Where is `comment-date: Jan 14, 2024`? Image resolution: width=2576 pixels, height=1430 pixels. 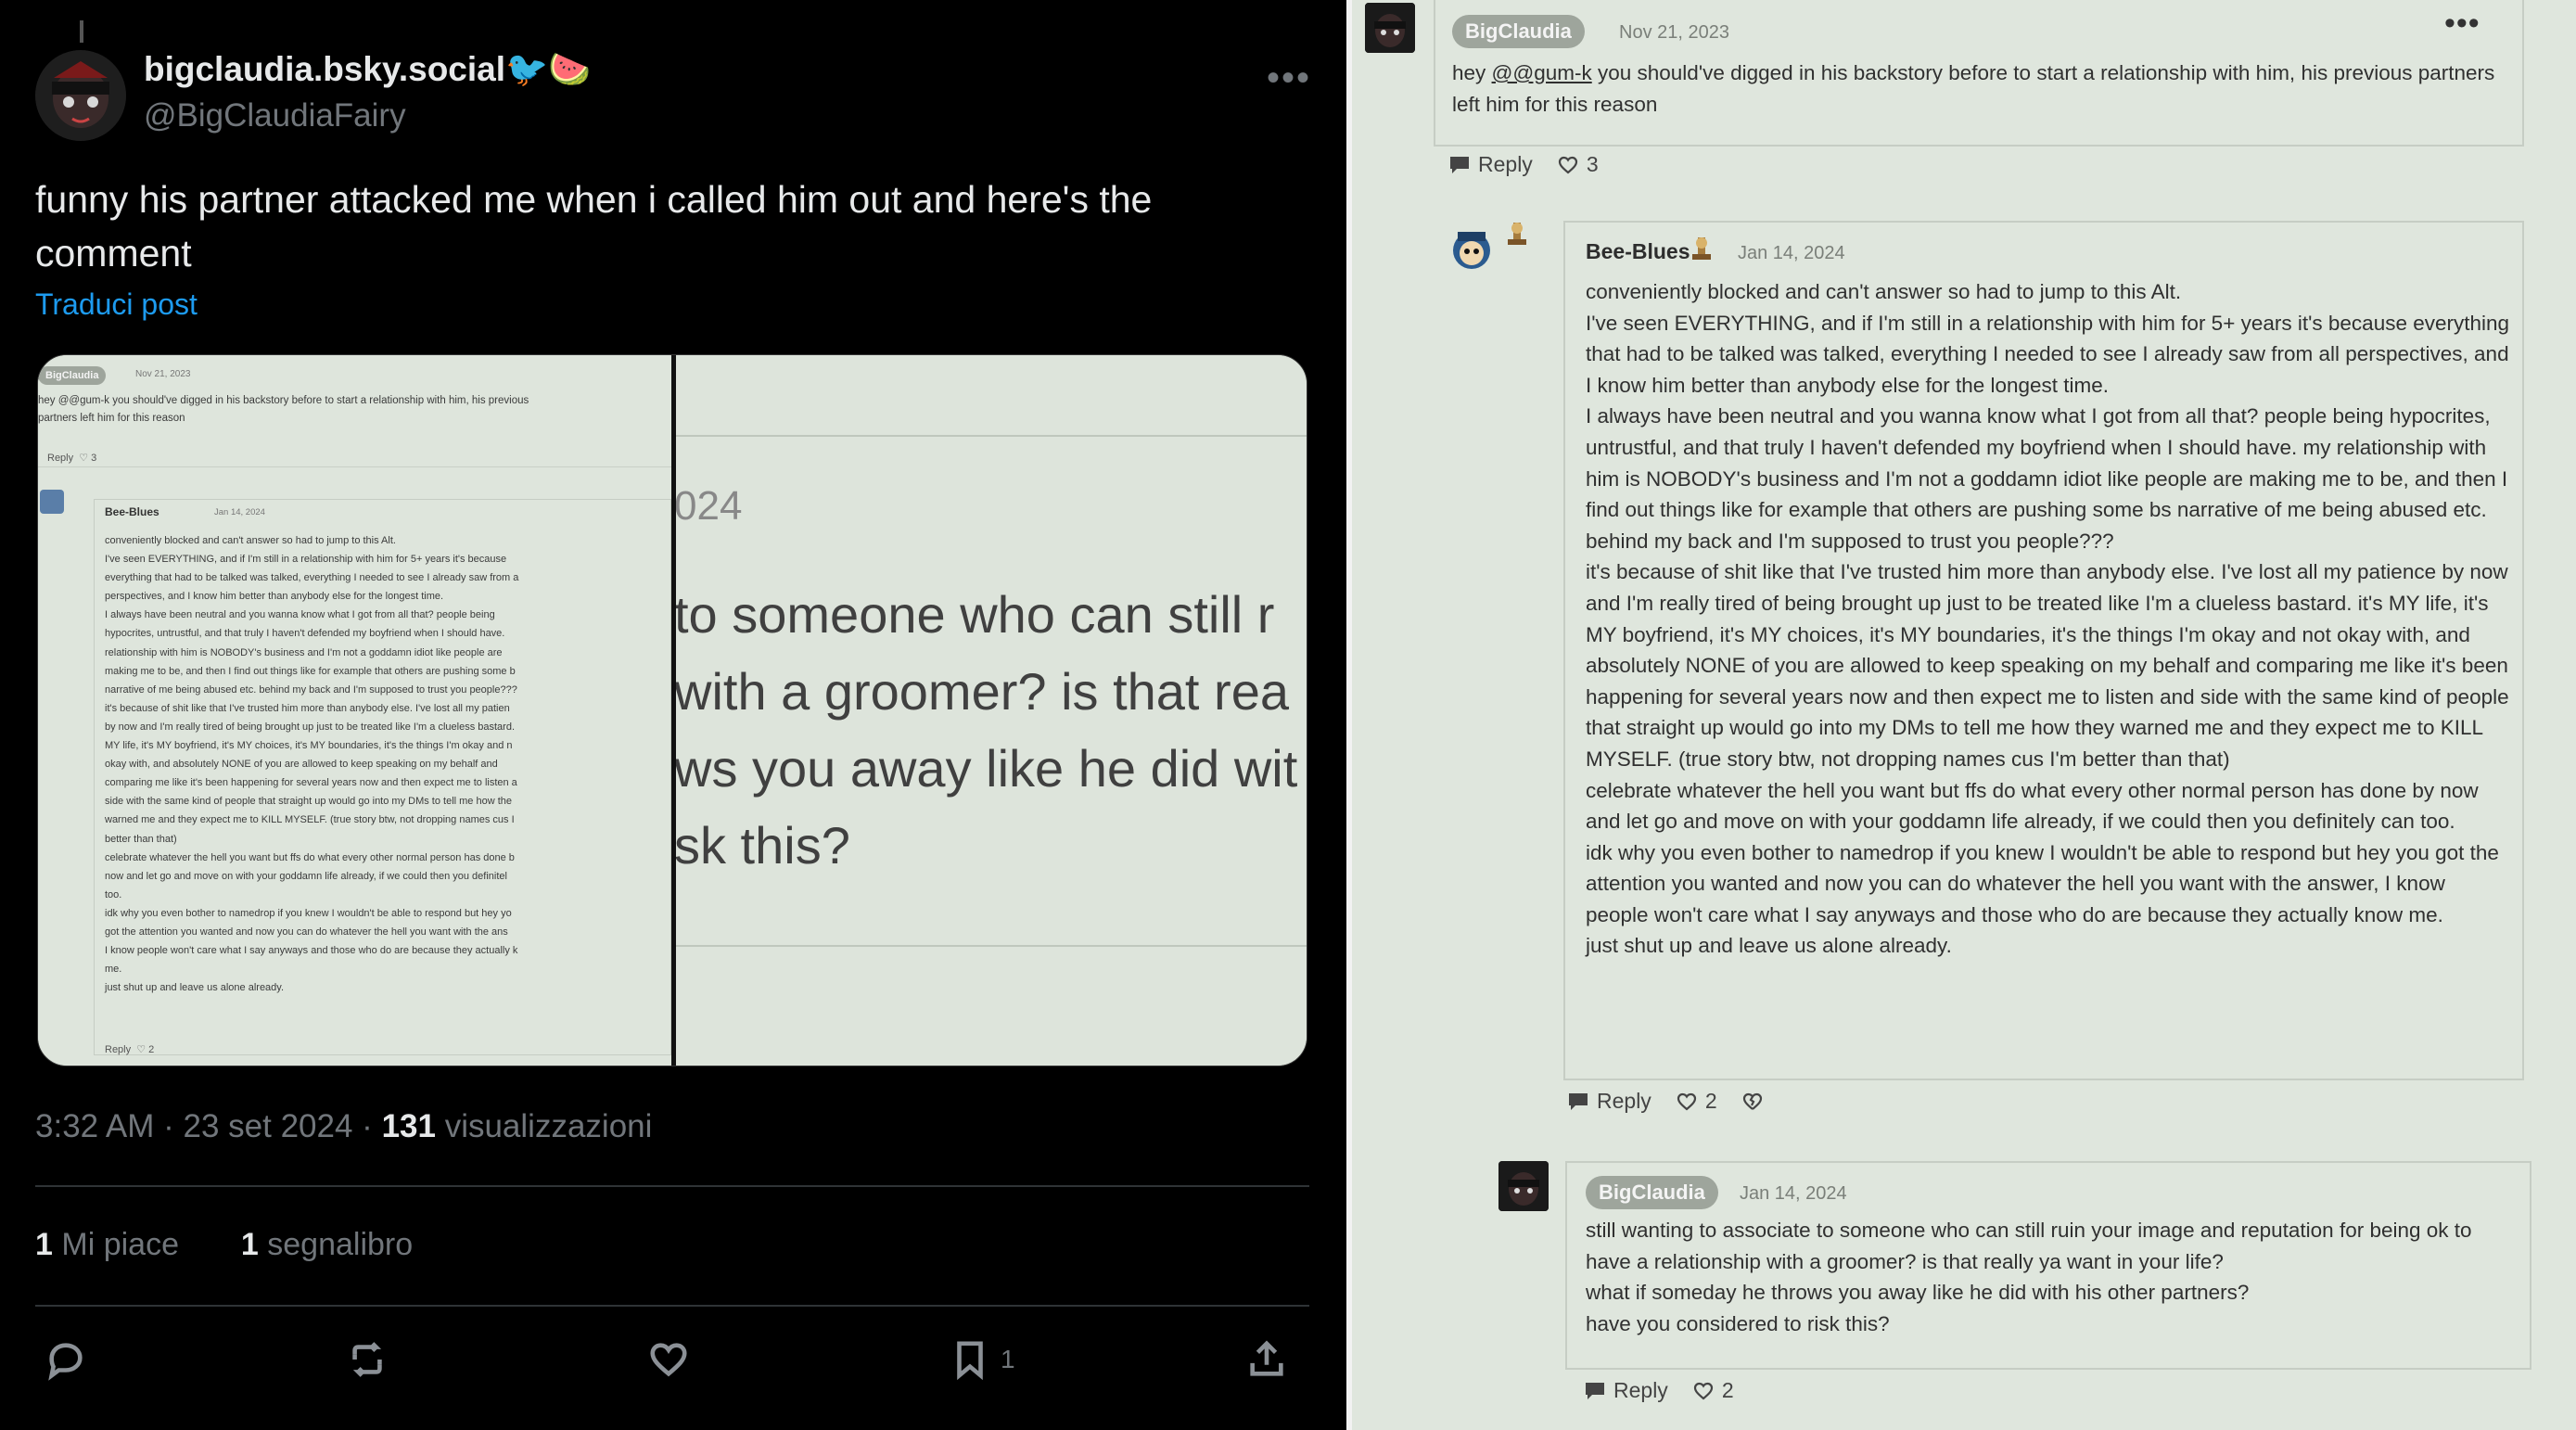
comment-date: Jan 14, 2024 is located at coordinates (1793, 1193).